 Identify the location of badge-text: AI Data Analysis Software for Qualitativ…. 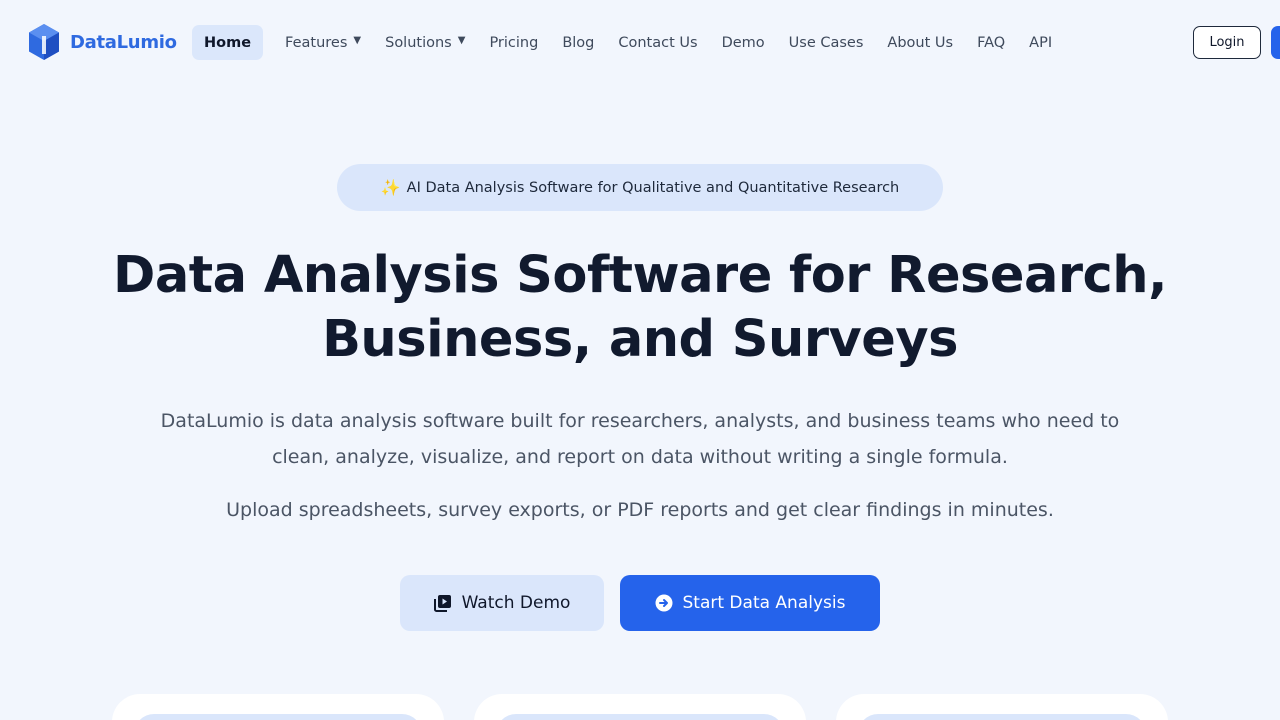
(653, 187).